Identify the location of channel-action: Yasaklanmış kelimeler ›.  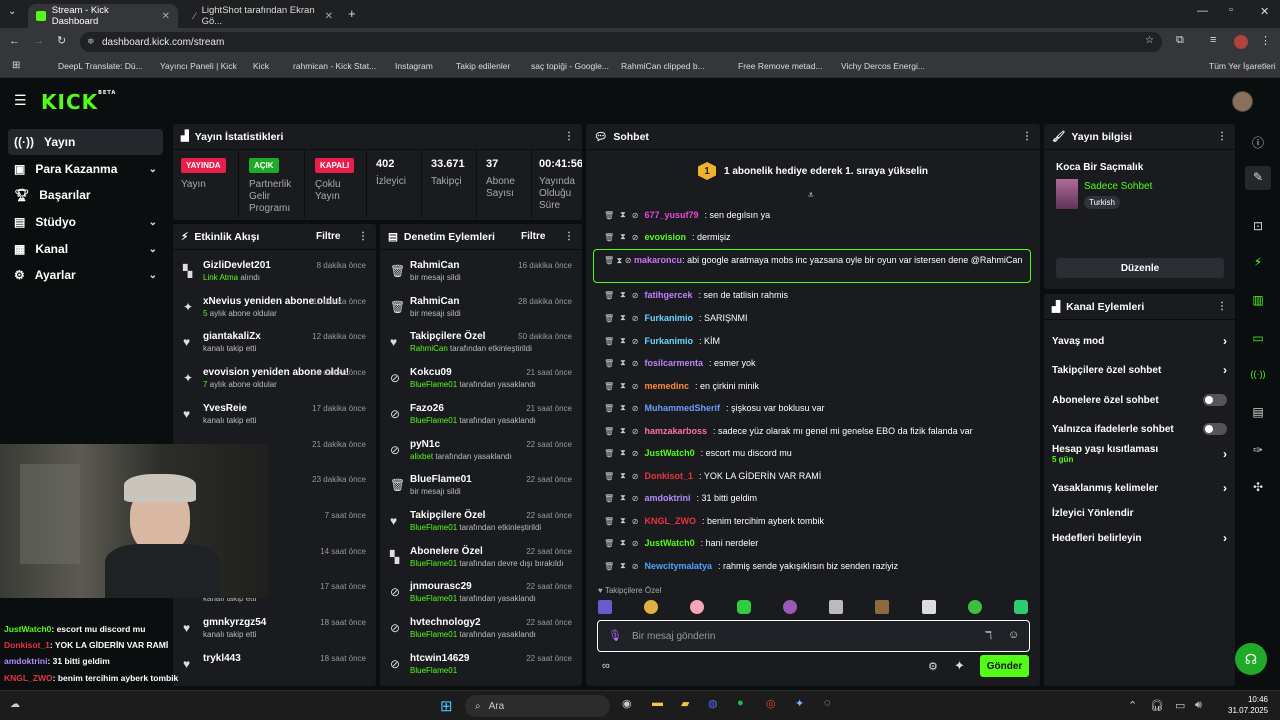
(1139, 488).